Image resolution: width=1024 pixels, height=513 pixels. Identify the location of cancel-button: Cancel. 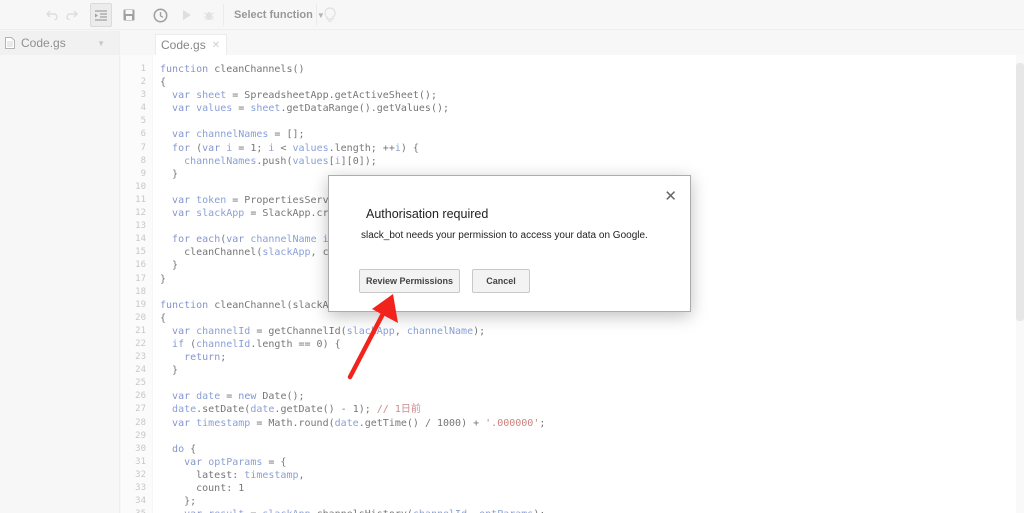
(501, 281).